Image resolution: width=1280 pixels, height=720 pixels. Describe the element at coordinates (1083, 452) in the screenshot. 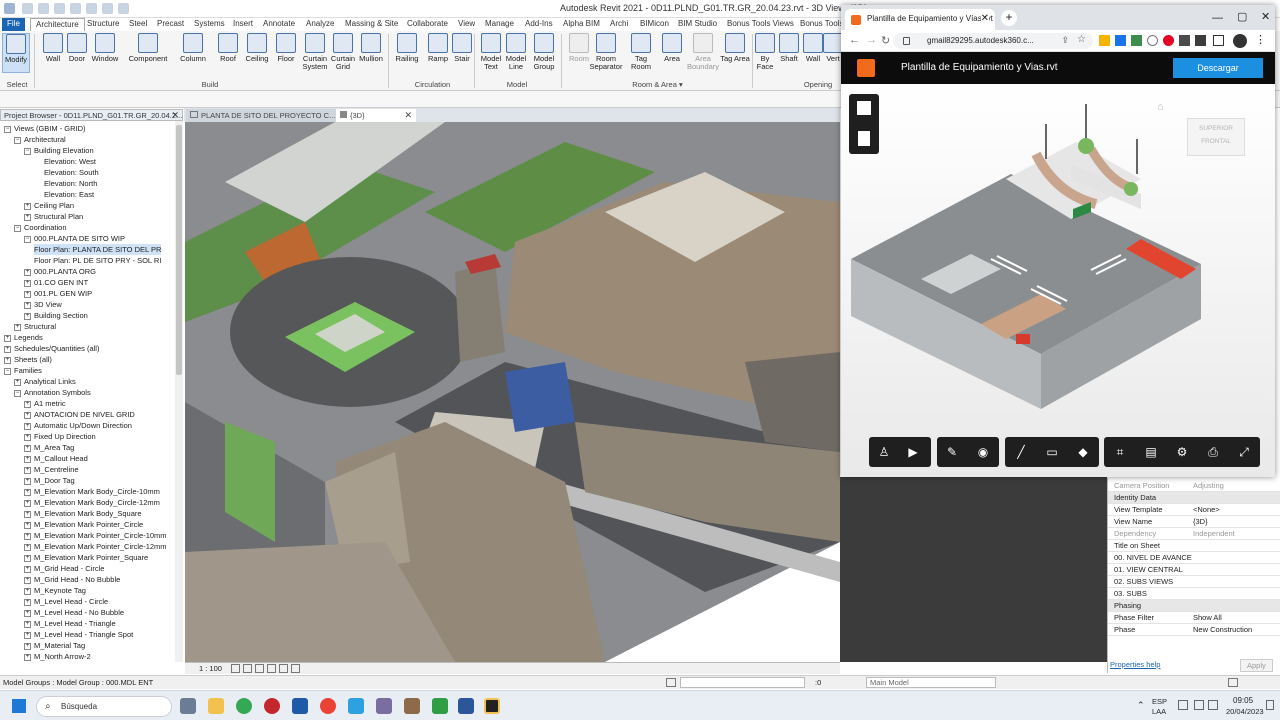

I see `explode-icon: ◆` at that location.